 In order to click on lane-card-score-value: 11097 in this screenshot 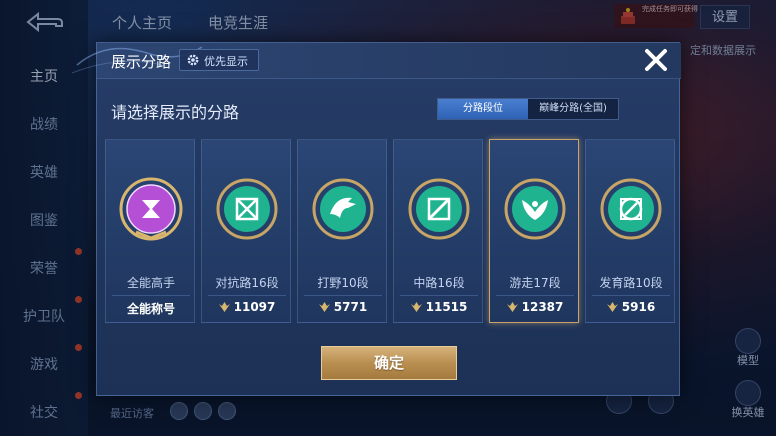, I will do `click(254, 307)`.